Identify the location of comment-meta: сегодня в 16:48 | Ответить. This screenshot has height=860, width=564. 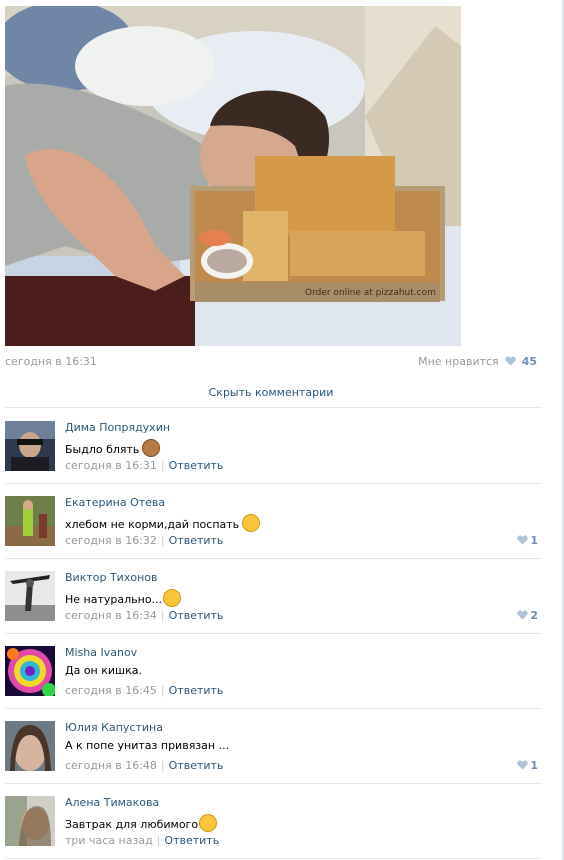
(144, 765).